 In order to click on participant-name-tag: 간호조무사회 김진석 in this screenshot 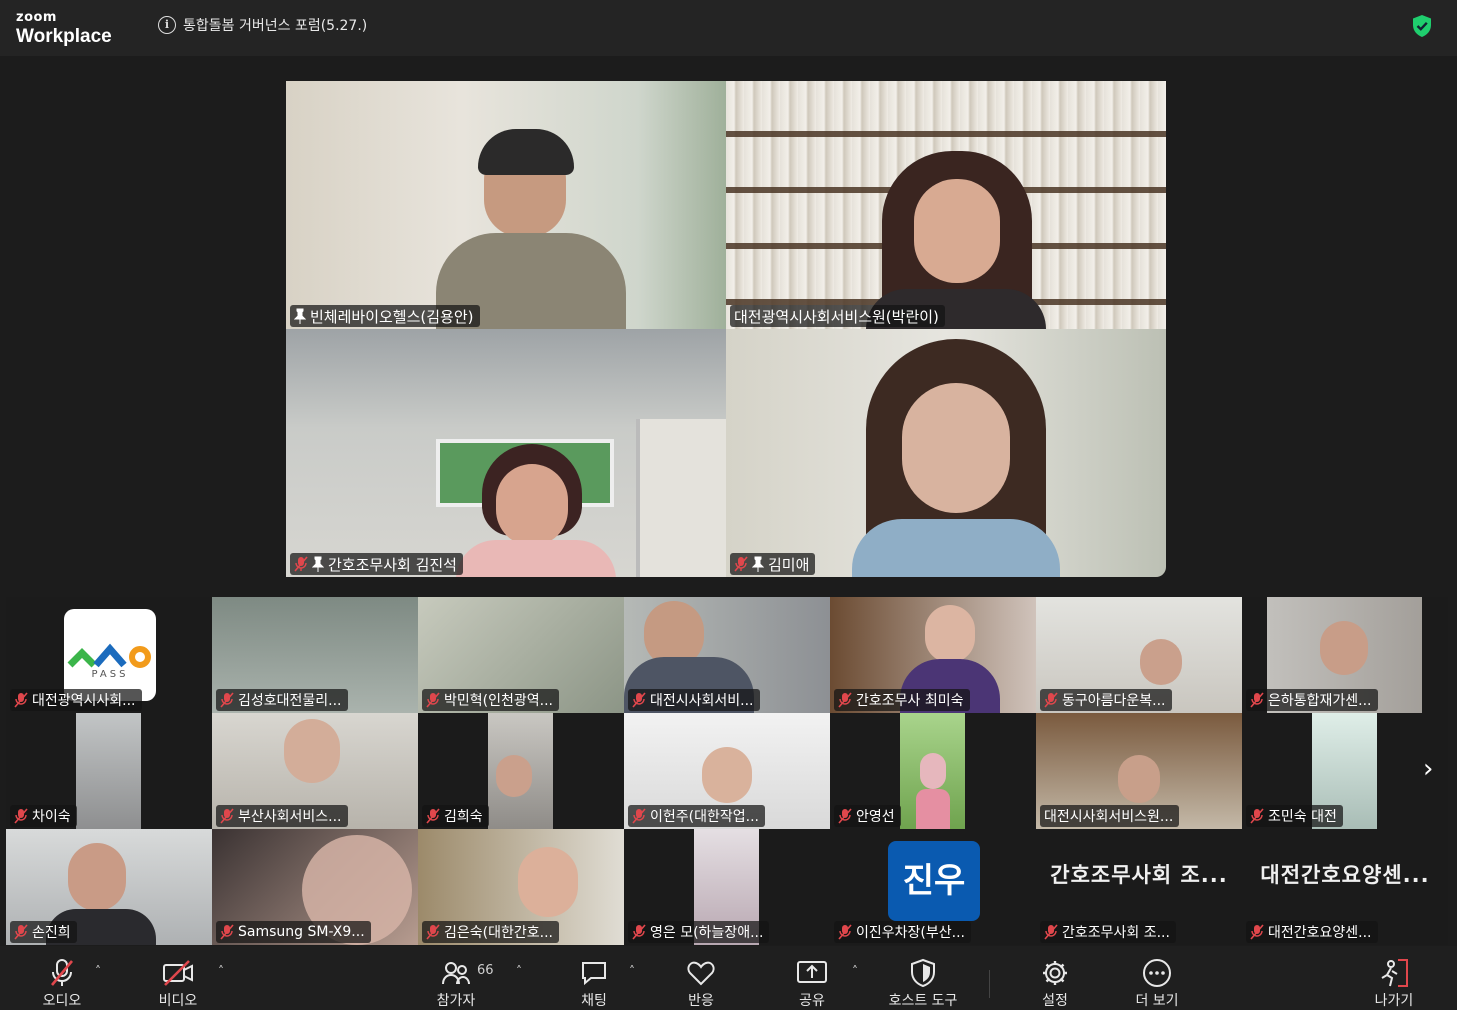, I will do `click(376, 564)`.